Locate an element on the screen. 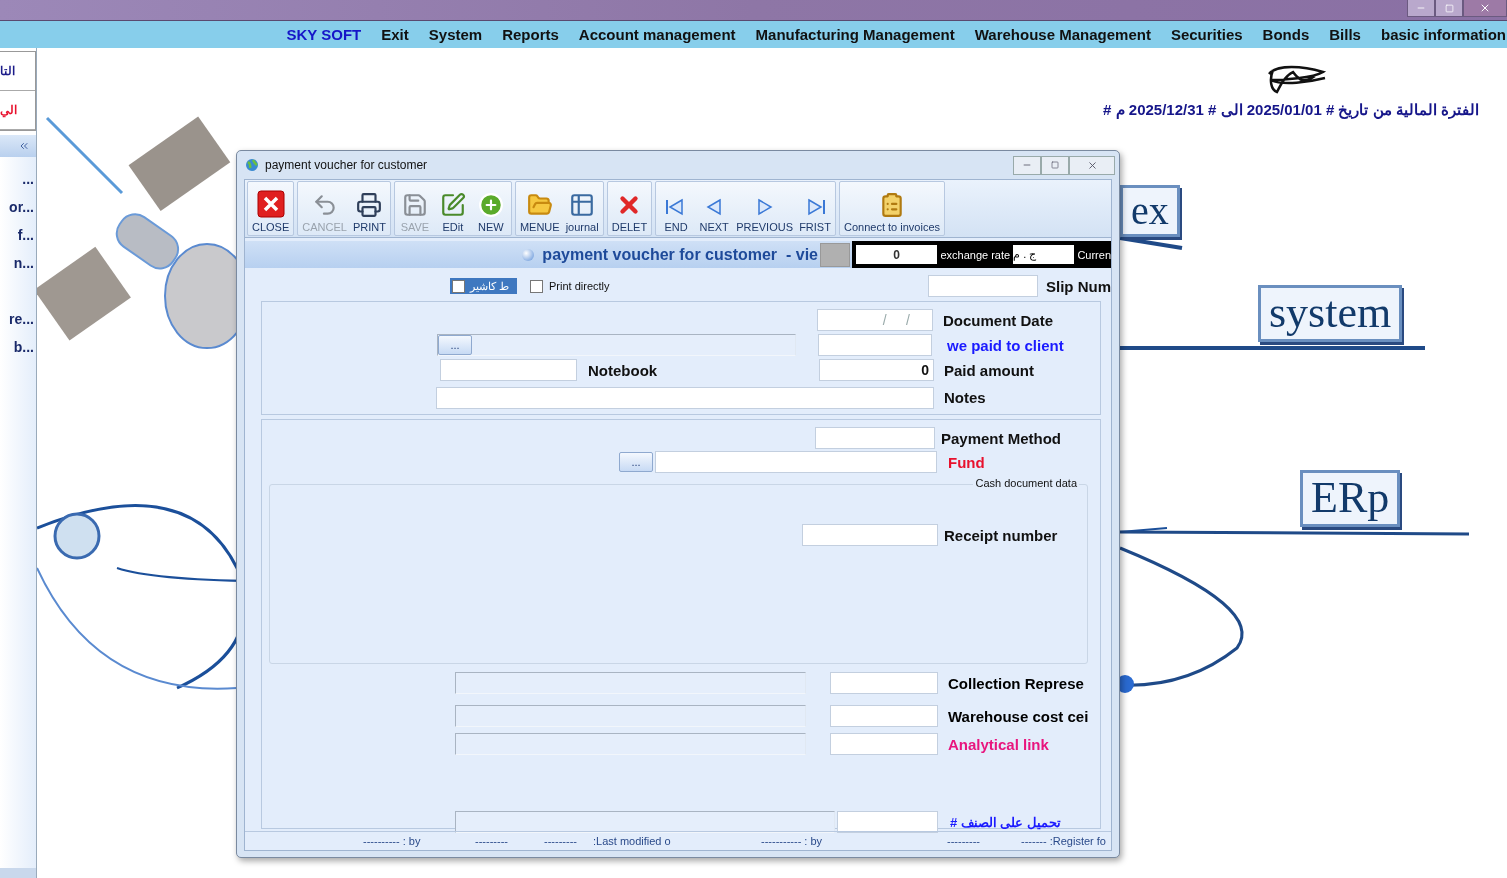  globe-icon is located at coordinates (252, 165).